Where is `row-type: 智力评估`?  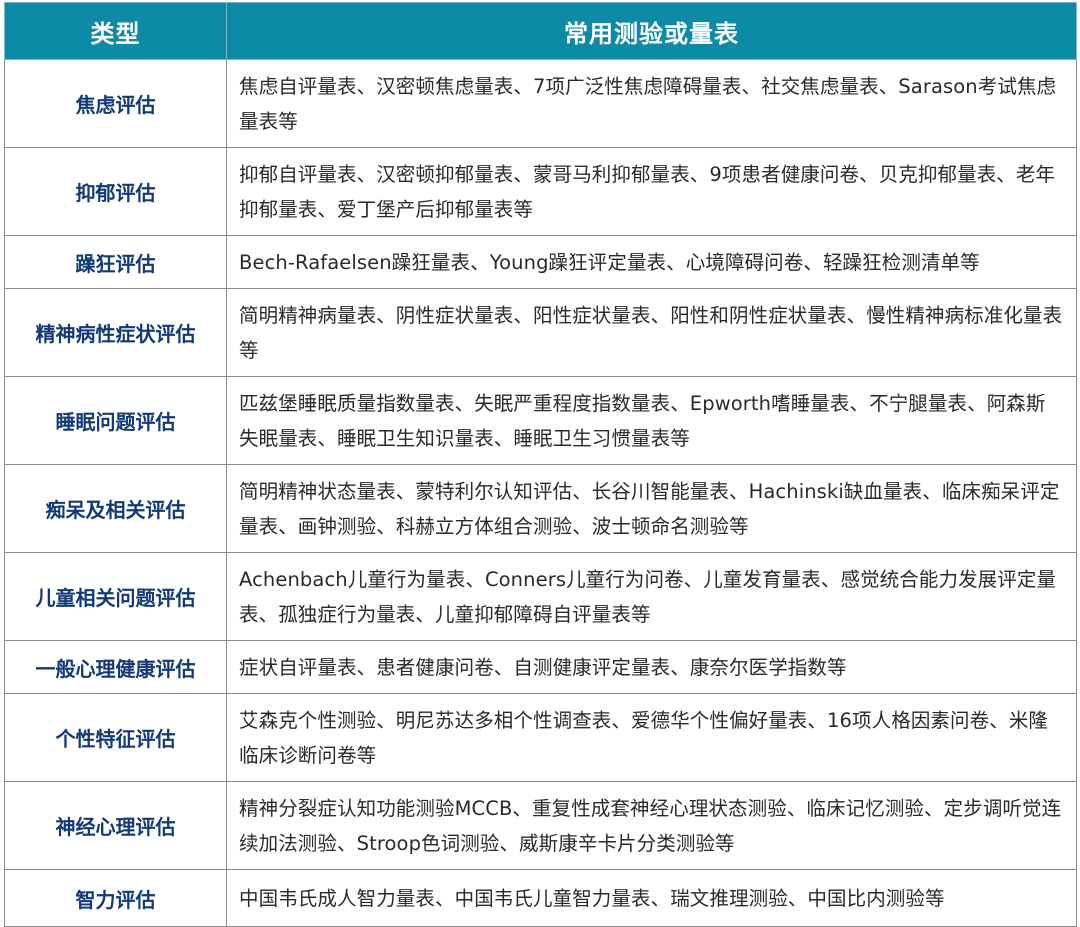 row-type: 智力评估 is located at coordinates (115, 898).